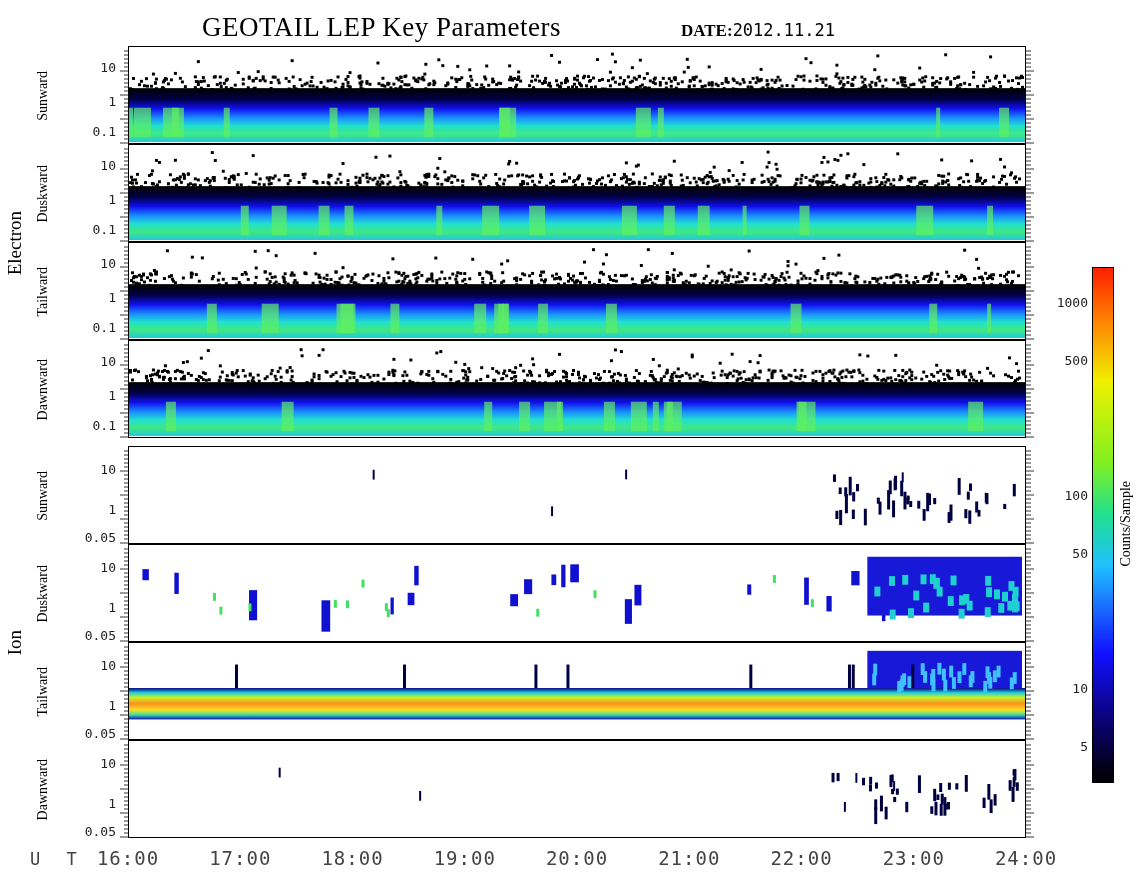  Describe the element at coordinates (801, 858) in the screenshot. I see `axis-tick-label: 22:00` at that location.